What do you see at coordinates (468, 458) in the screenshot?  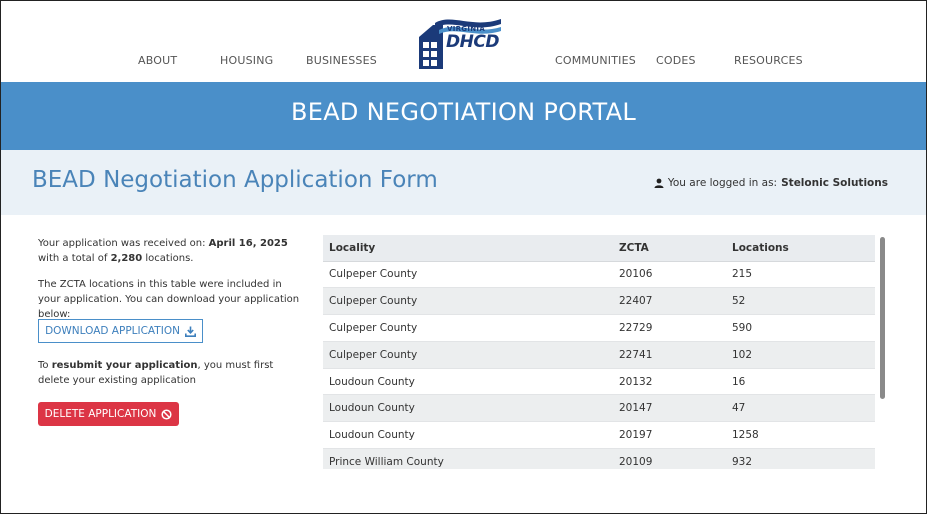 I see `cell-locality: Prince William County` at bounding box center [468, 458].